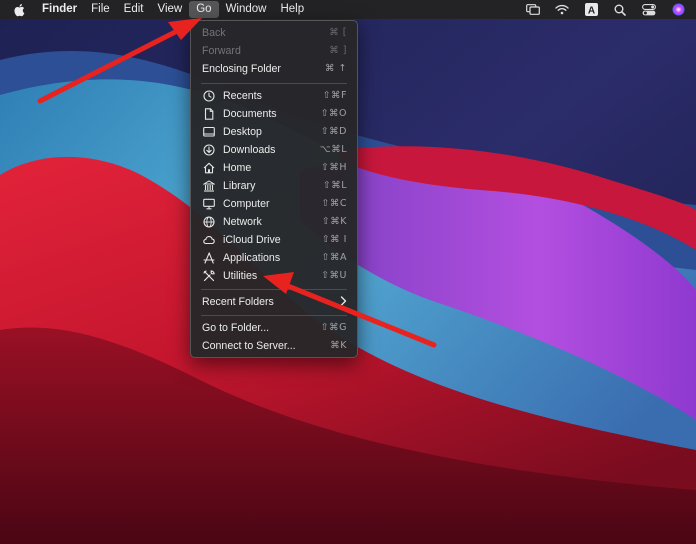  Describe the element at coordinates (649, 10) in the screenshot. I see `control-center-icon` at that location.